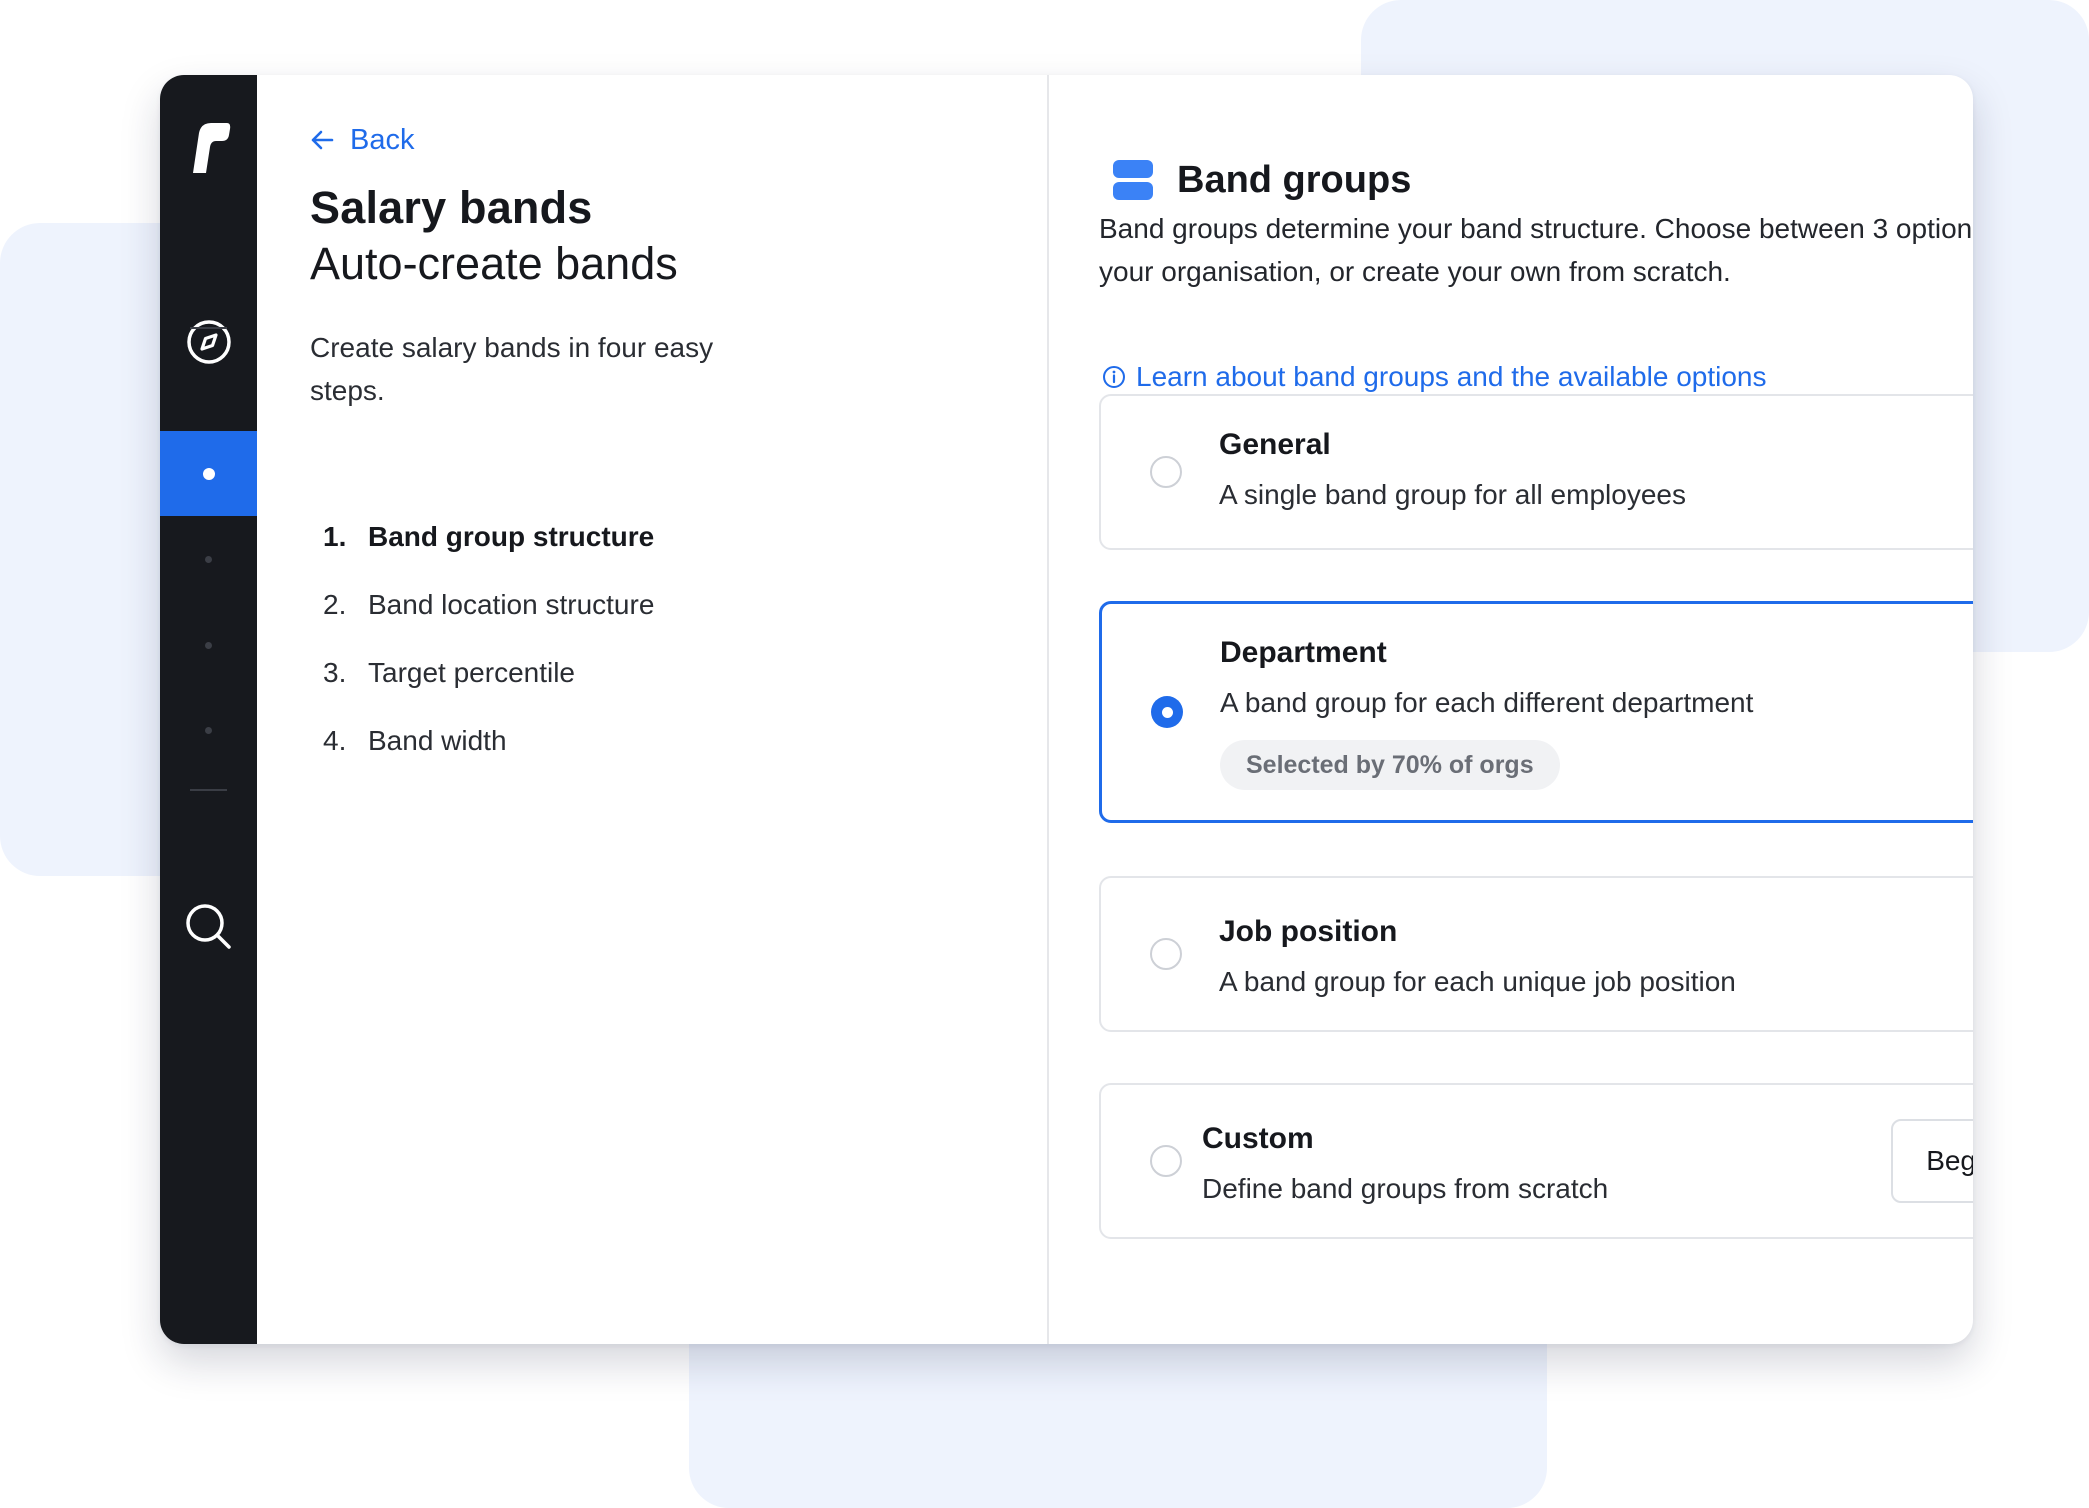 Image resolution: width=2089 pixels, height=1508 pixels. I want to click on step-label: Band group structure, so click(511, 536).